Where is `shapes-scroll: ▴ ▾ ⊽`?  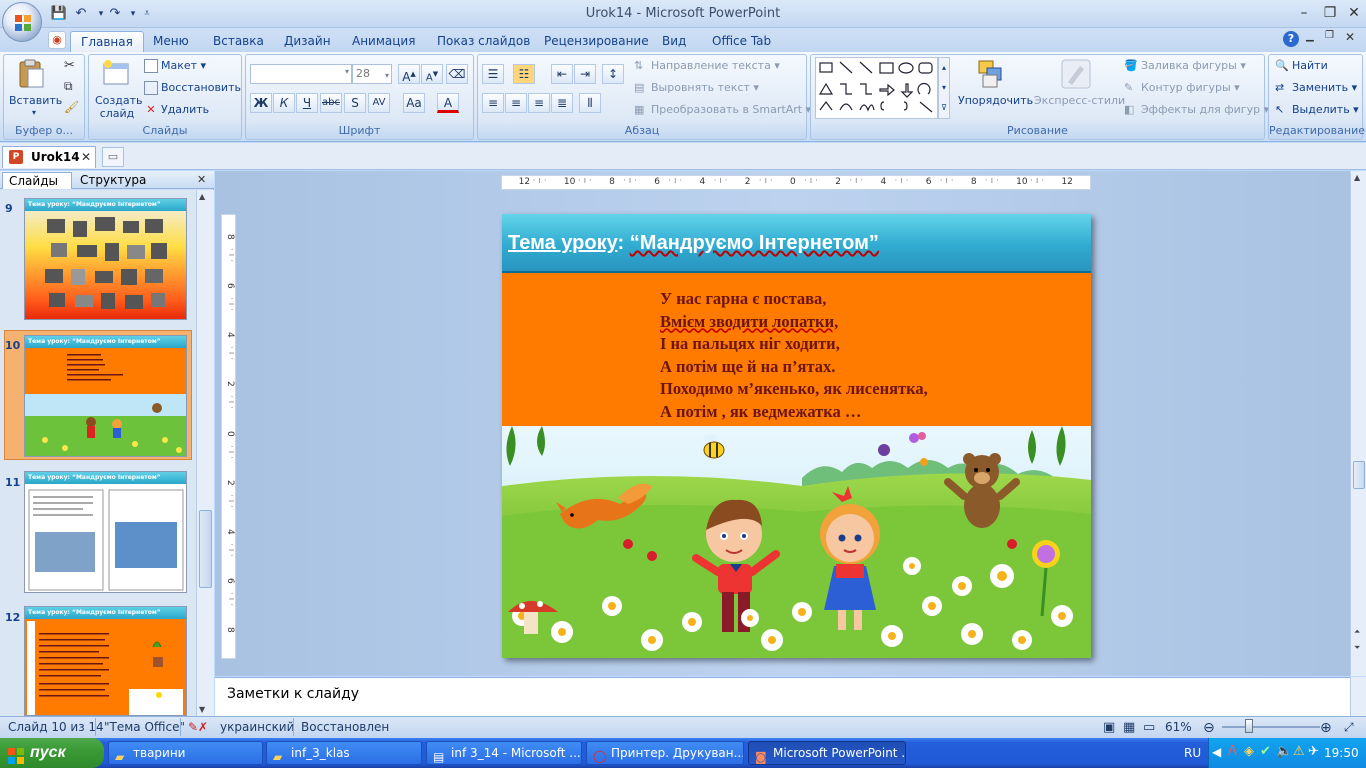
shapes-scroll: ▴ ▾ ⊽ is located at coordinates (944, 88).